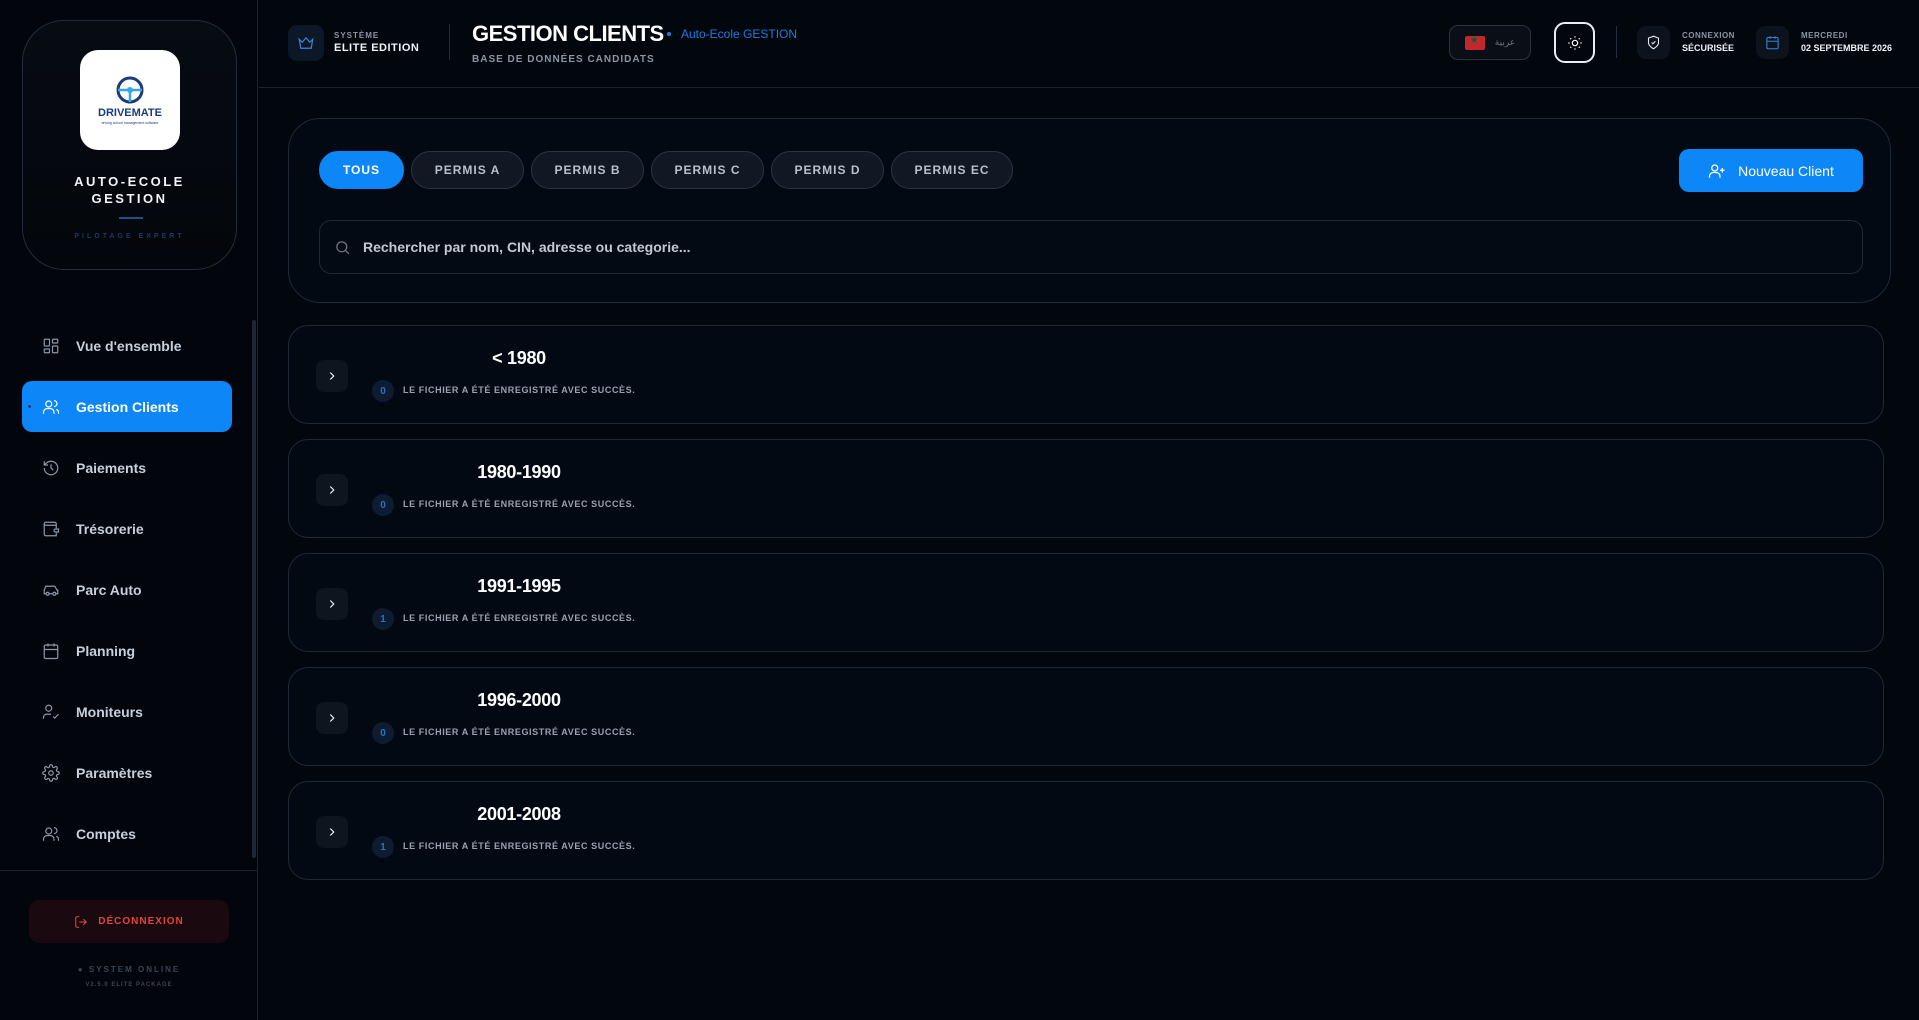 This screenshot has width=1919, height=1020. Describe the element at coordinates (51, 590) in the screenshot. I see `car-icon` at that location.